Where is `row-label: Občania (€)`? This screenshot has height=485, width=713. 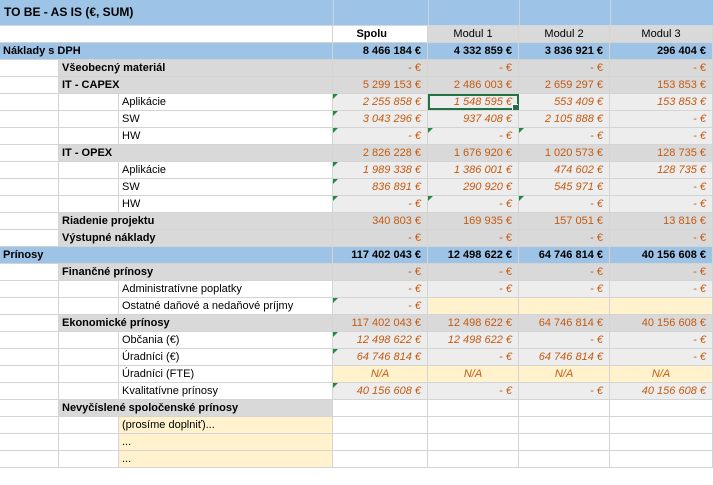 row-label: Občania (€) is located at coordinates (226, 340).